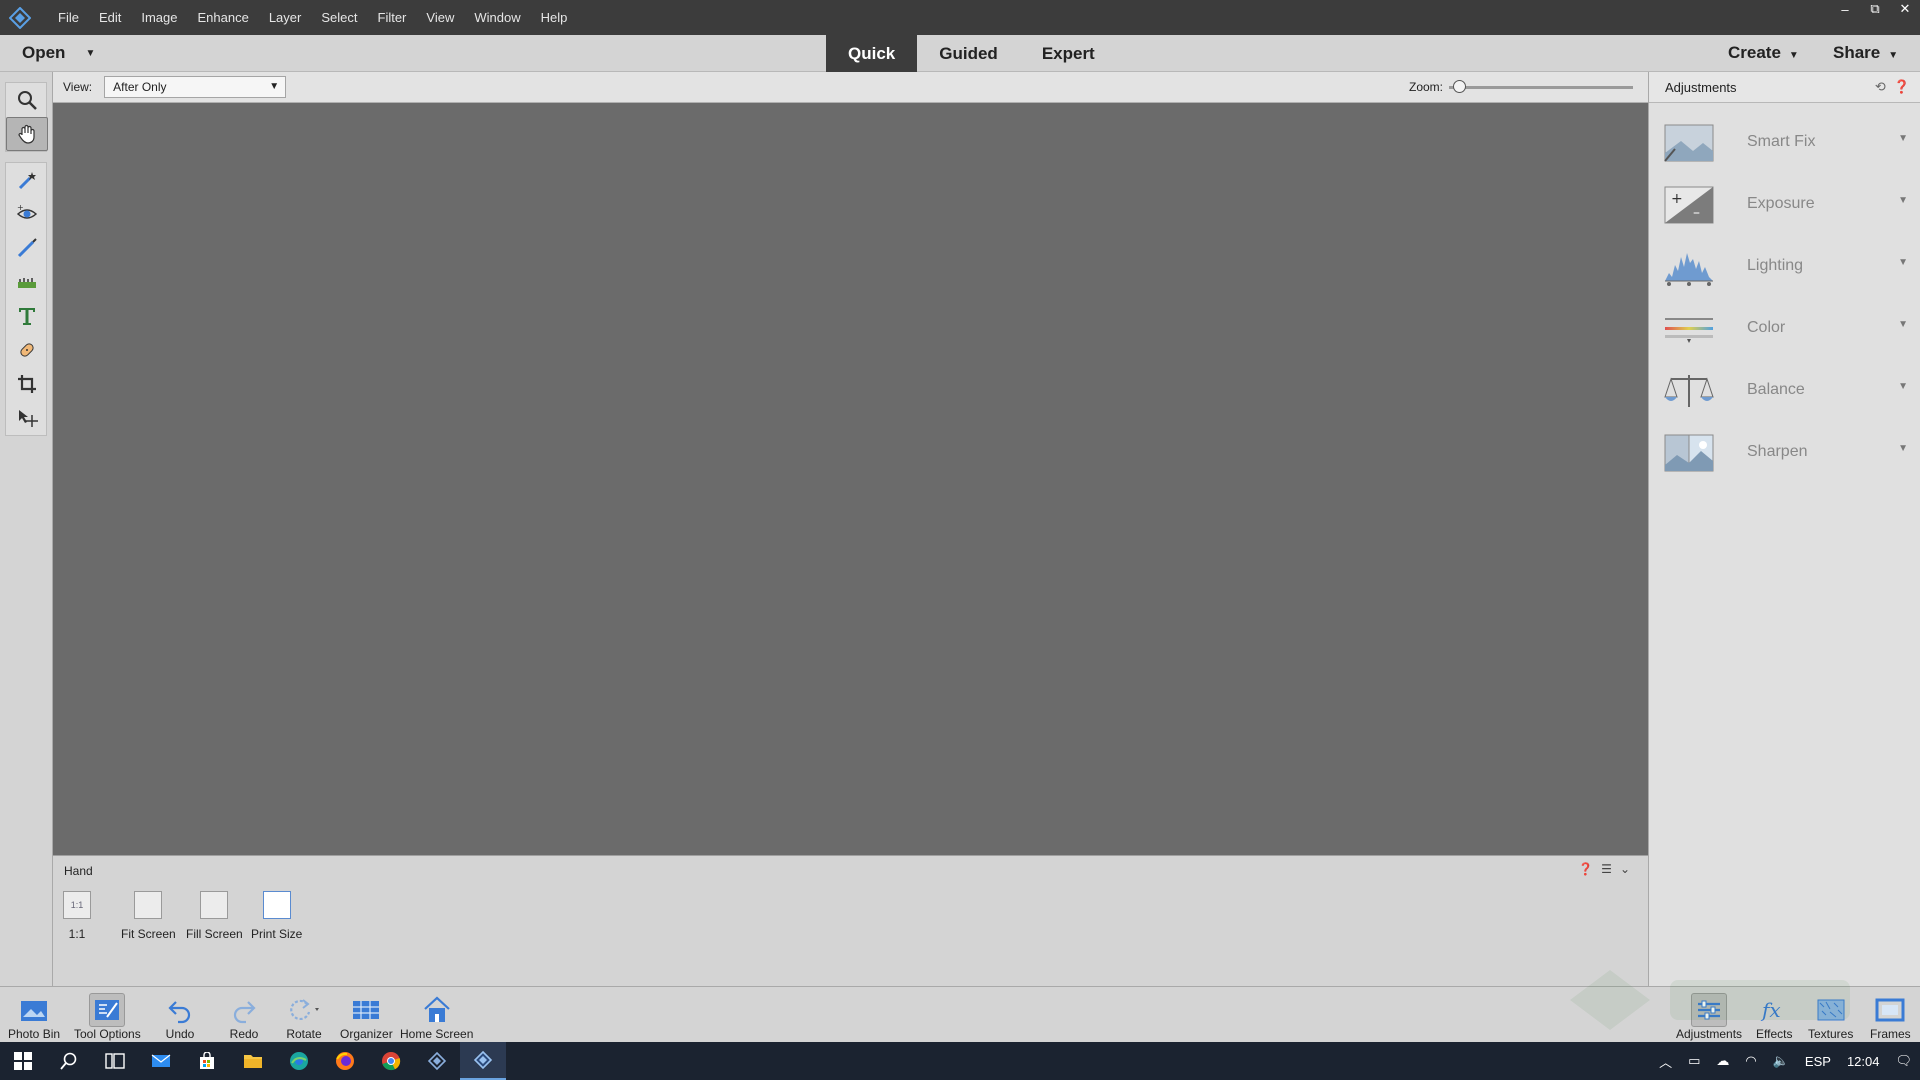 Image resolution: width=1920 pixels, height=1080 pixels. Describe the element at coordinates (34, 1017) in the screenshot. I see `photo-bin-button: Photo Bin` at that location.